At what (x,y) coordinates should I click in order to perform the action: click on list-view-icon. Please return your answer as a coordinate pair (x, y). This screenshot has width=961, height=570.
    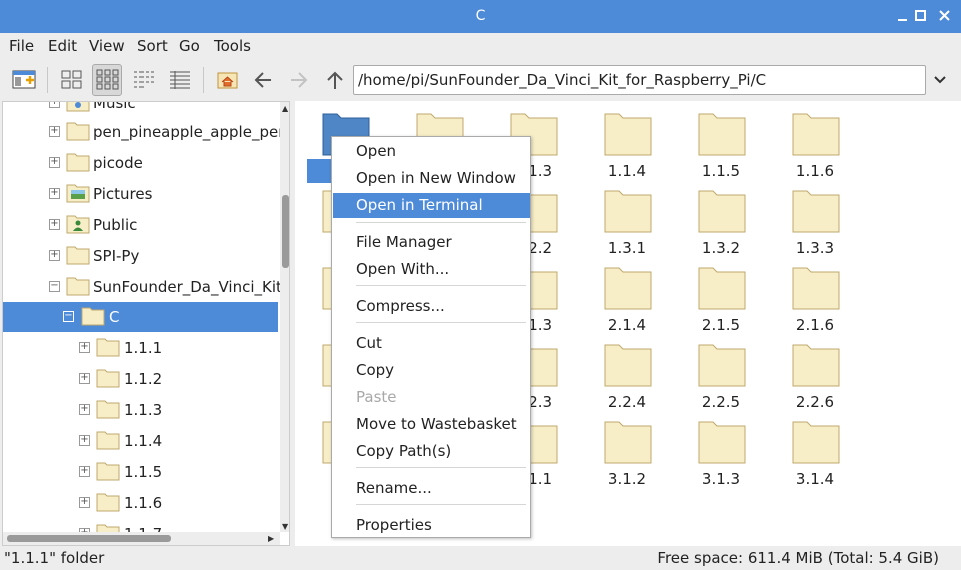
    Looking at the image, I should click on (179, 80).